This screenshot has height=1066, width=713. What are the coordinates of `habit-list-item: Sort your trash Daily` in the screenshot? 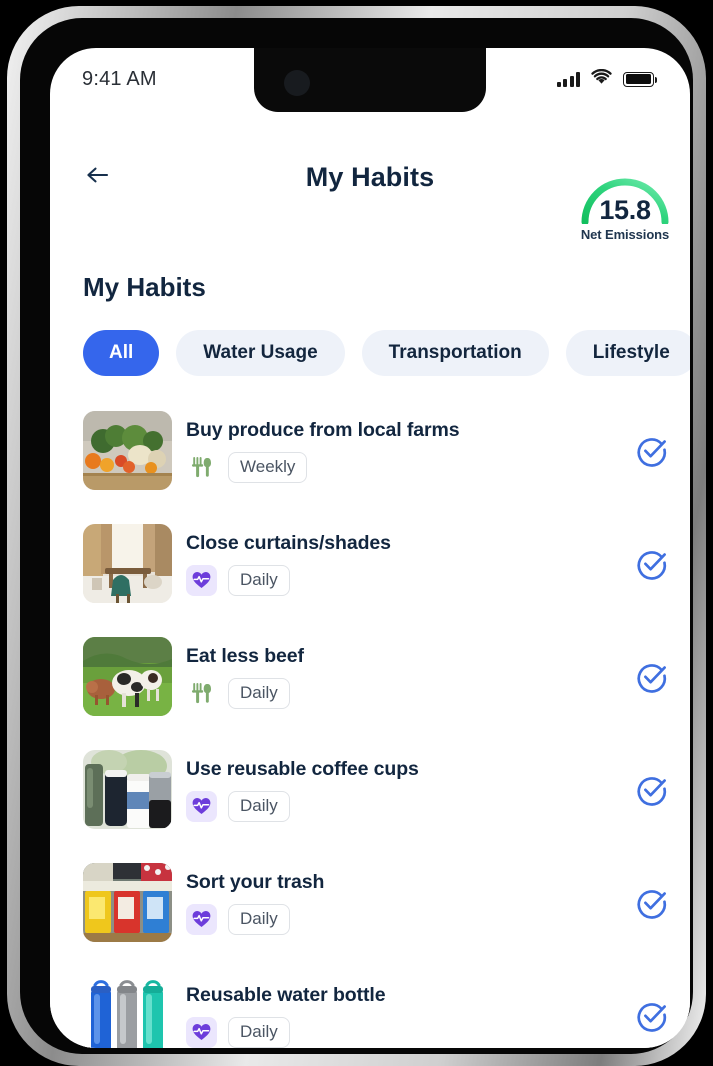 It's located at (386, 902).